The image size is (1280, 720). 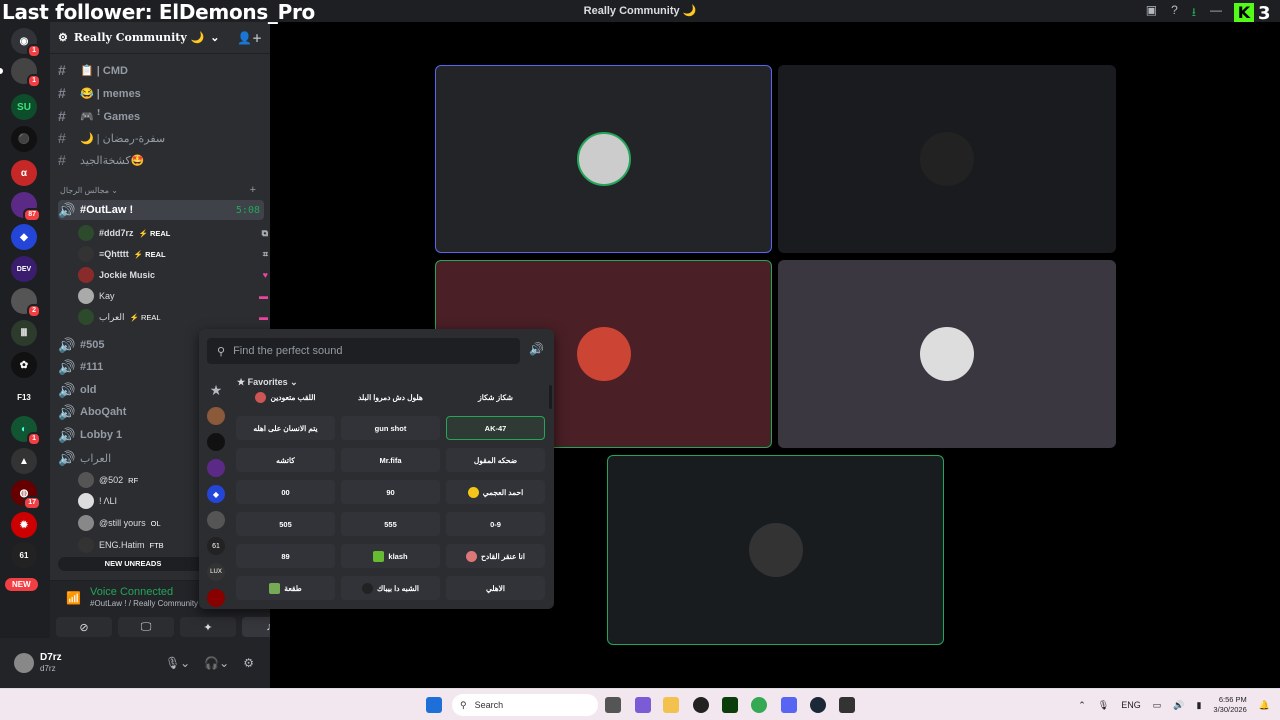 What do you see at coordinates (24, 333) in the screenshot?
I see `server-icon: Ⅲ` at bounding box center [24, 333].